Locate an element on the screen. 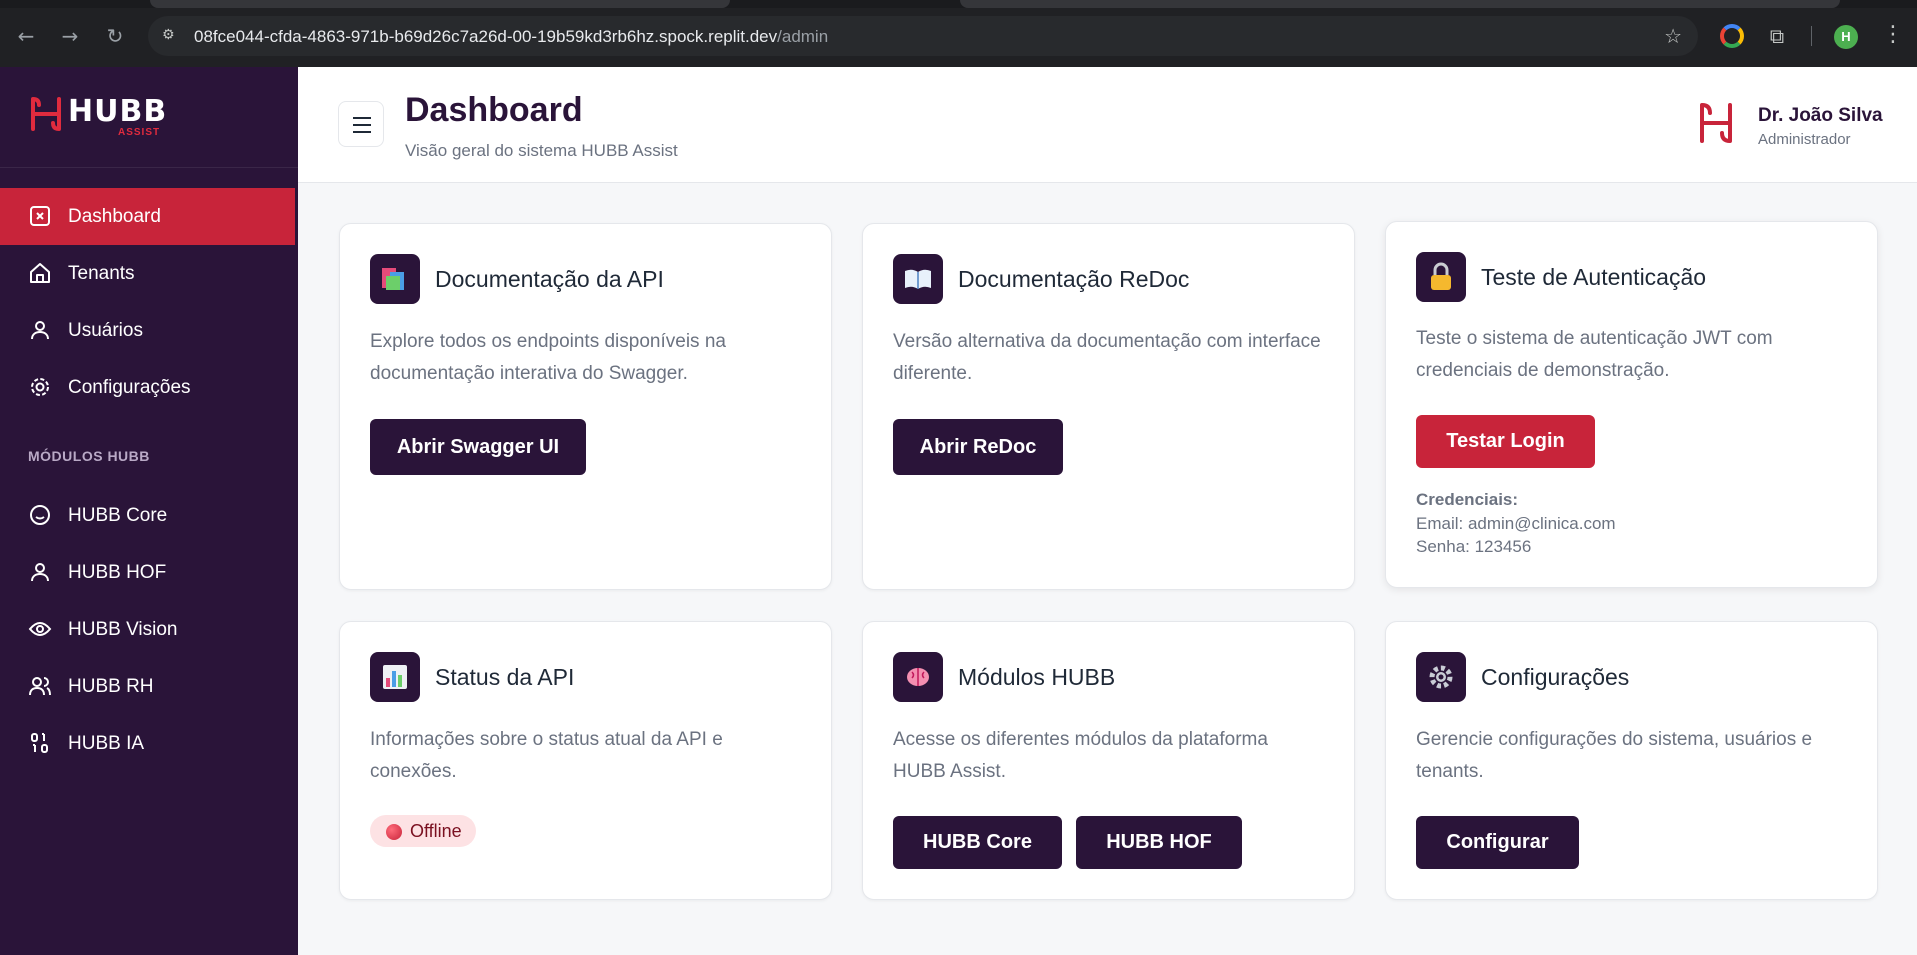 This screenshot has width=1917, height=955. menu-toggle-button is located at coordinates (361, 124).